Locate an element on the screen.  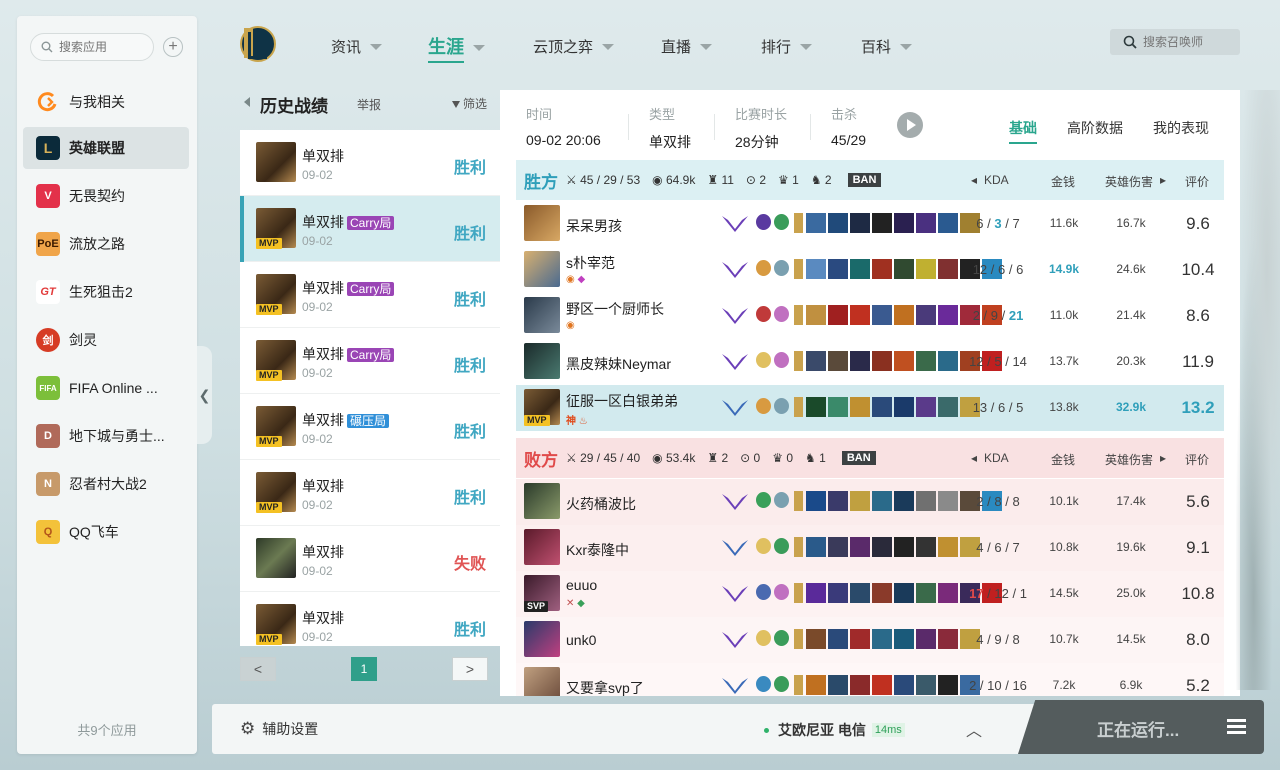
online-dot-icon is located at coordinates (766, 730).